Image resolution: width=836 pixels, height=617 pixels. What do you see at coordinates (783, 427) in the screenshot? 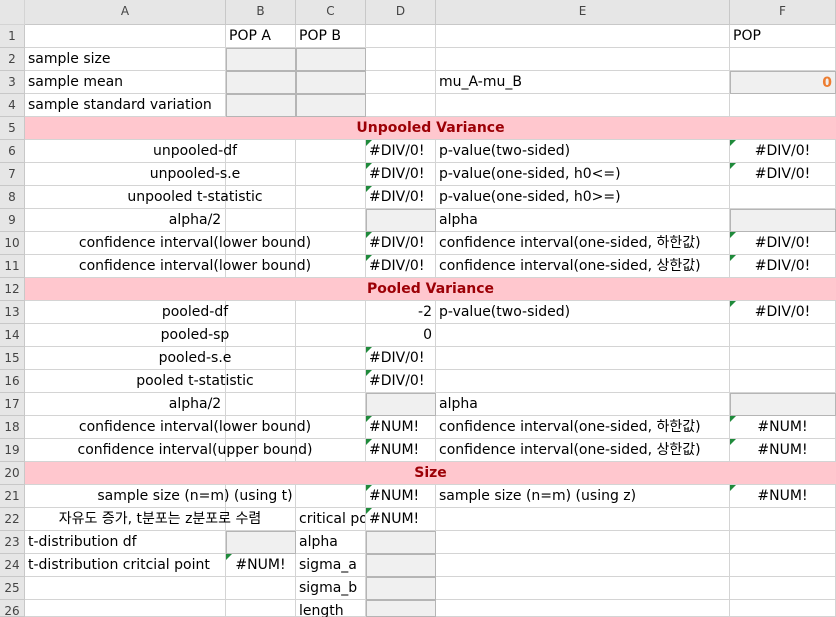
I see `cell-f18: #NUM!` at bounding box center [783, 427].